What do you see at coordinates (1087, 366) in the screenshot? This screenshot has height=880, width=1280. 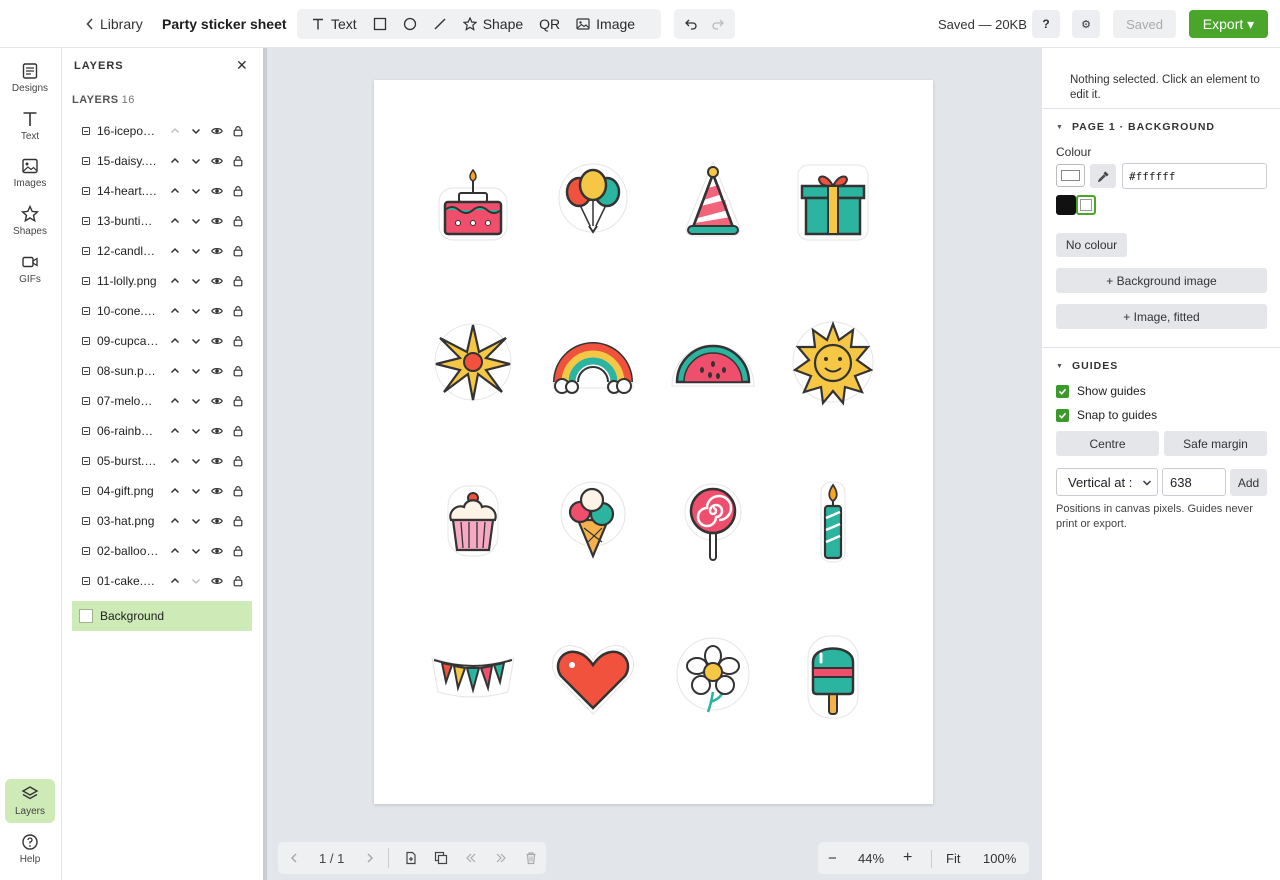 I see `guides-section-header: ▼ GUIDES` at bounding box center [1087, 366].